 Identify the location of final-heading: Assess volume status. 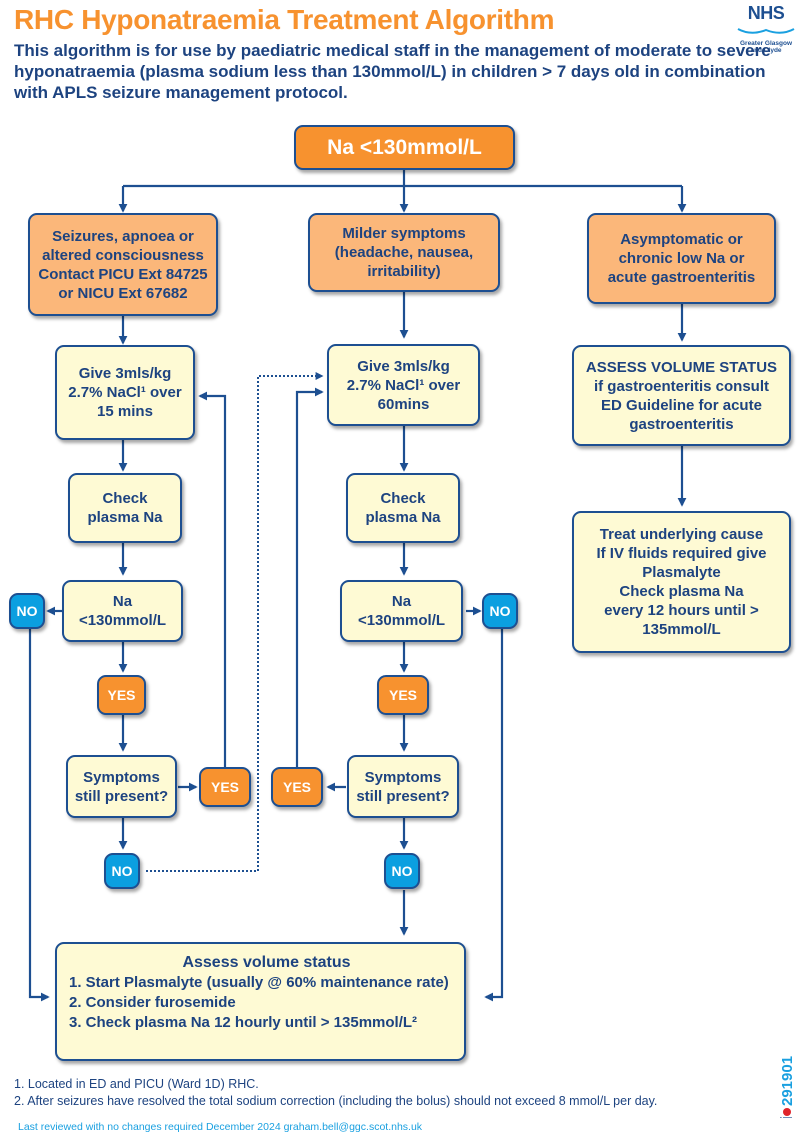
(266, 962).